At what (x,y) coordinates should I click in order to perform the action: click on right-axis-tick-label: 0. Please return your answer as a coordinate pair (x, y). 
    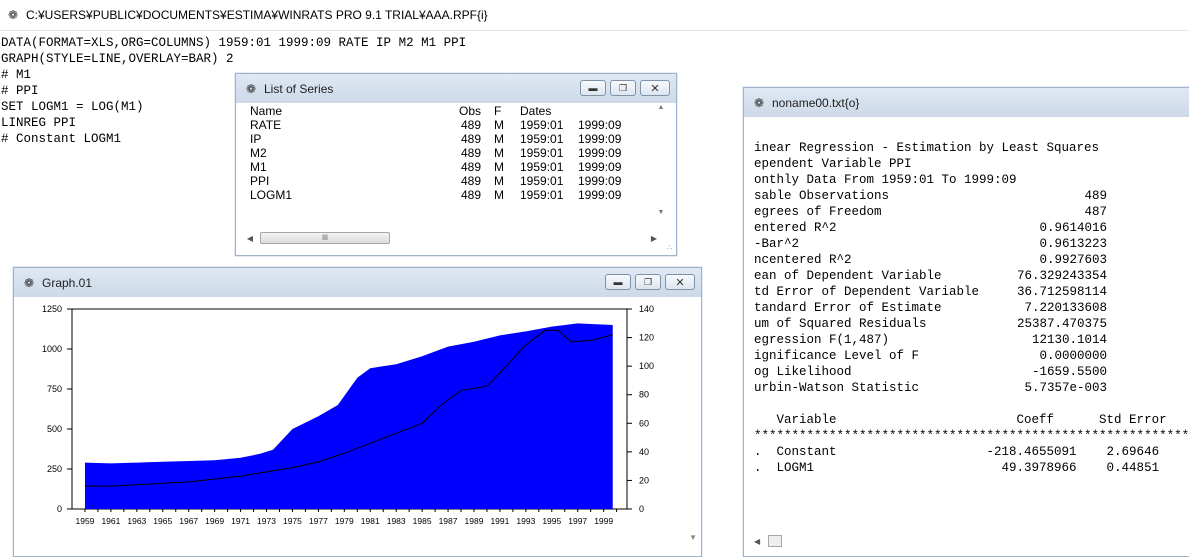
    Looking at the image, I should click on (641, 509).